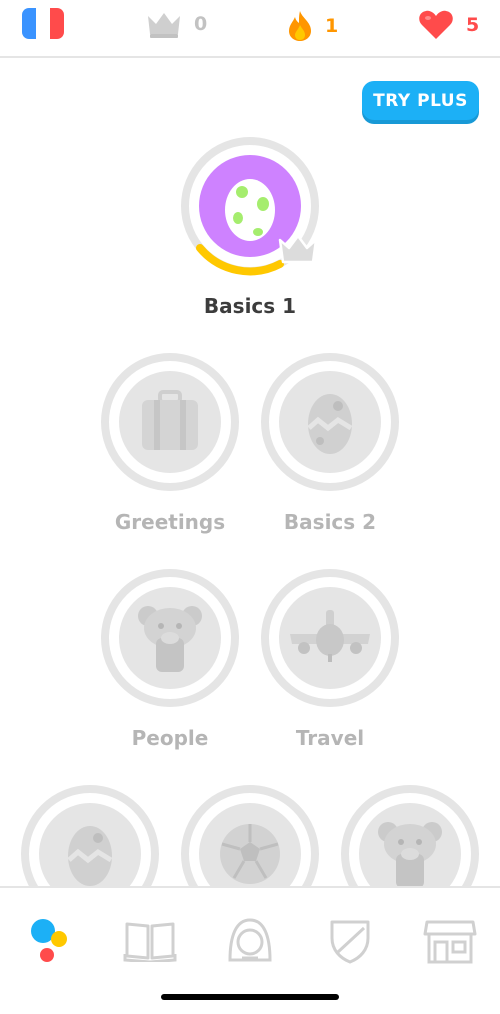  I want to click on top-bar: 0 1 5, so click(250, 29).